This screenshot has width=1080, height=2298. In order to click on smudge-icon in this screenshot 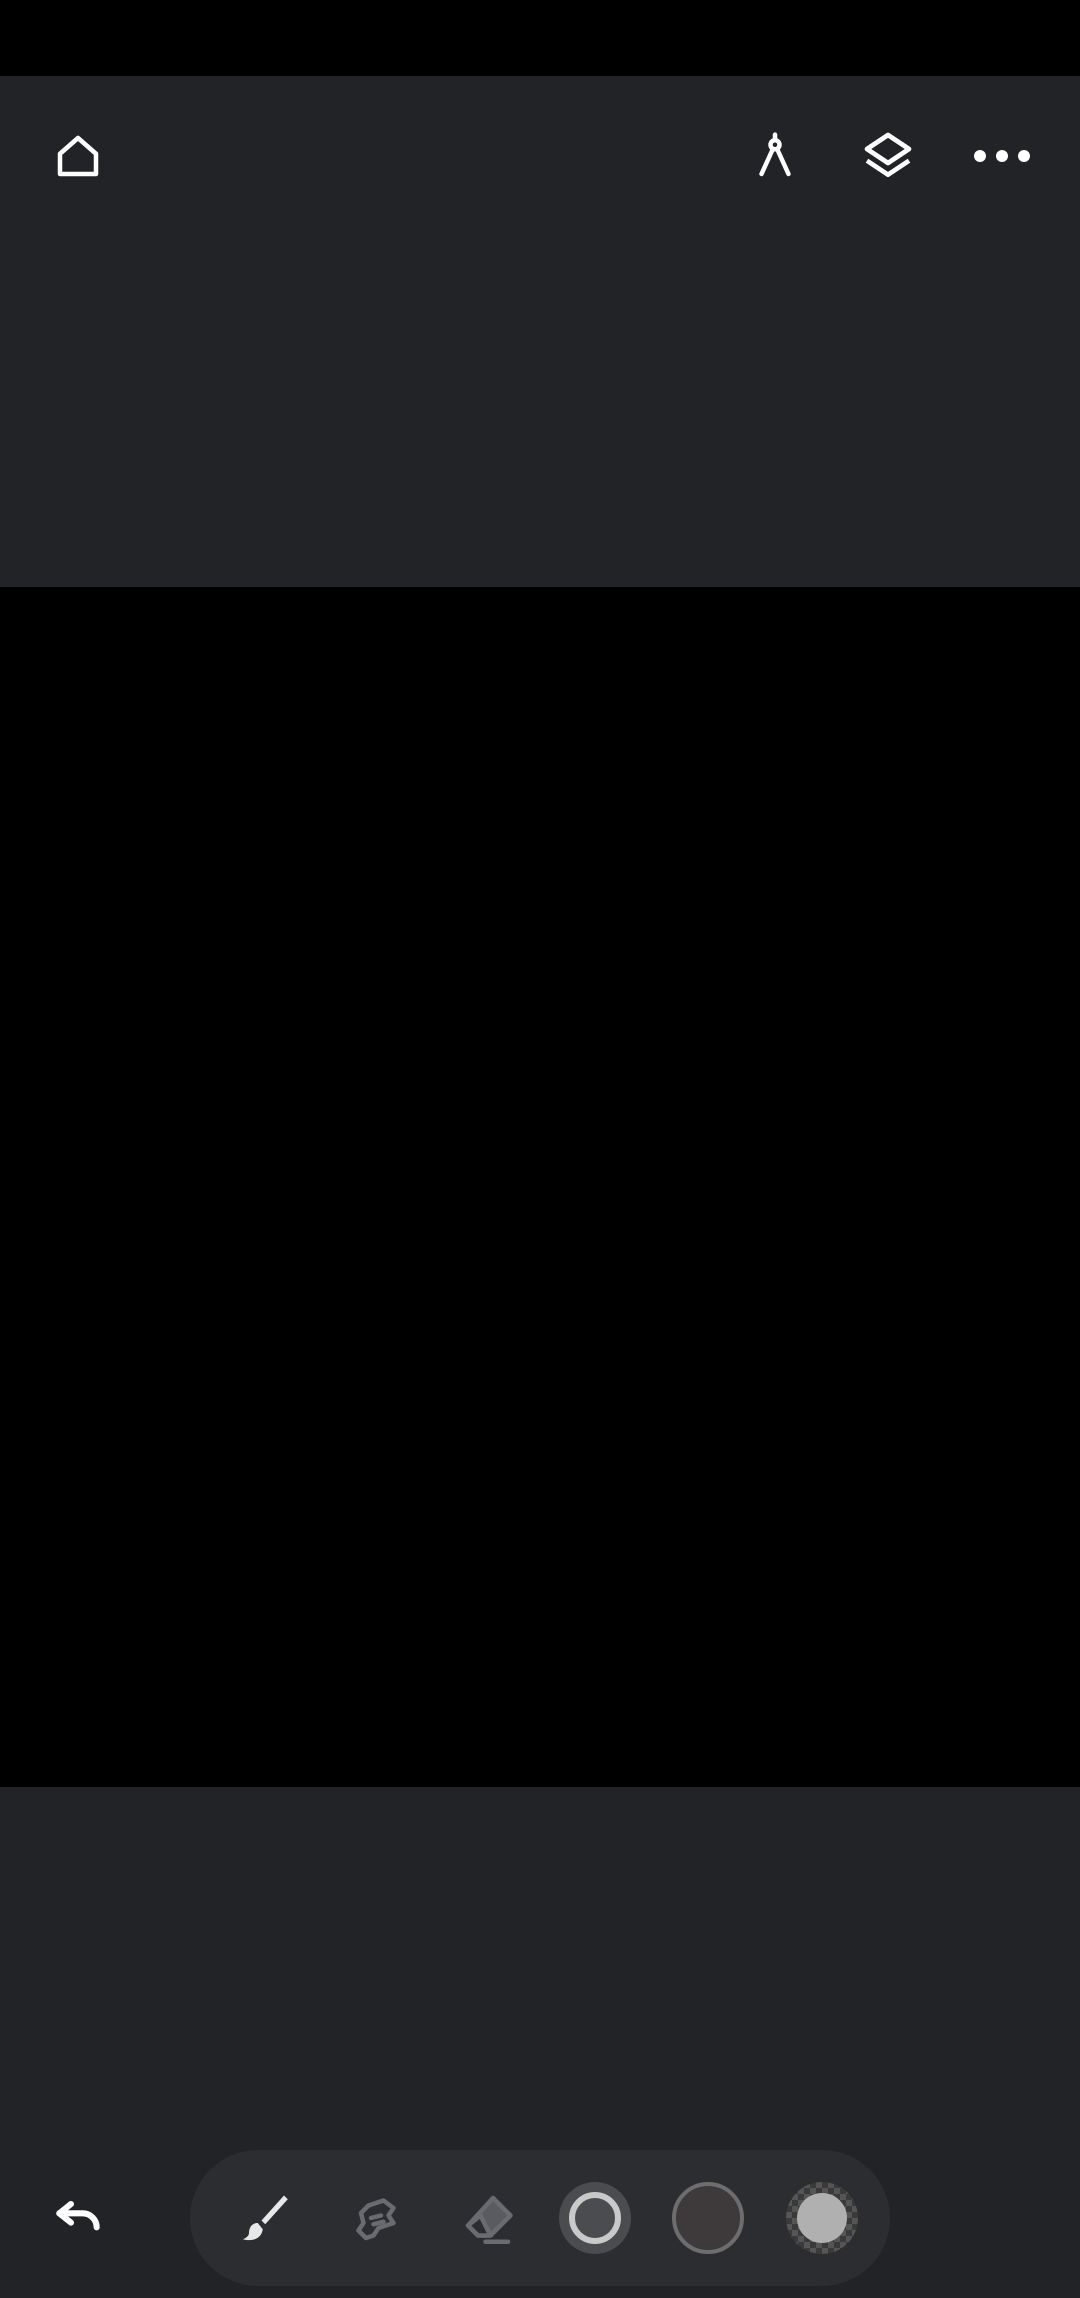, I will do `click(376, 2219)`.